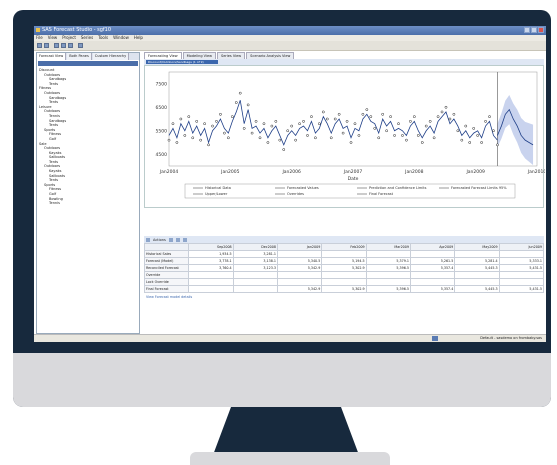 The height and width of the screenshot is (465, 557). Describe the element at coordinates (255, 261) in the screenshot. I see `table-cell: 3,138.1` at that location.